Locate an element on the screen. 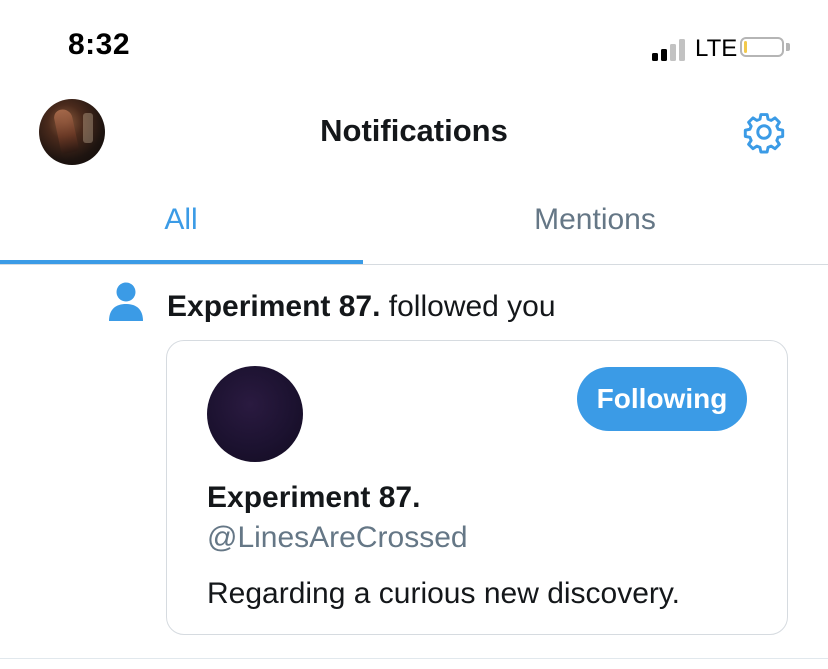  notification-action: followed you is located at coordinates (472, 306).